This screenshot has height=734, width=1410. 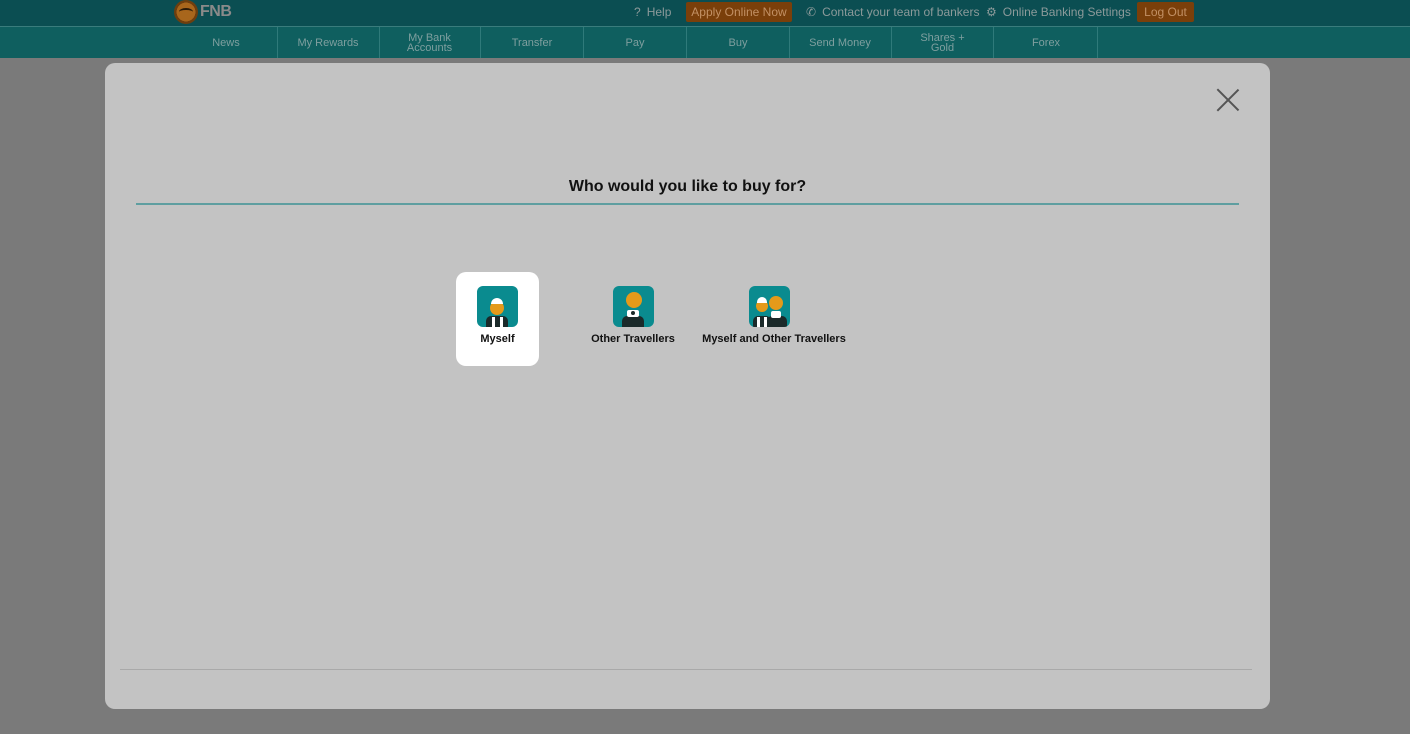 What do you see at coordinates (1066, 12) in the screenshot?
I see `settings-label: Online Banking Settings` at bounding box center [1066, 12].